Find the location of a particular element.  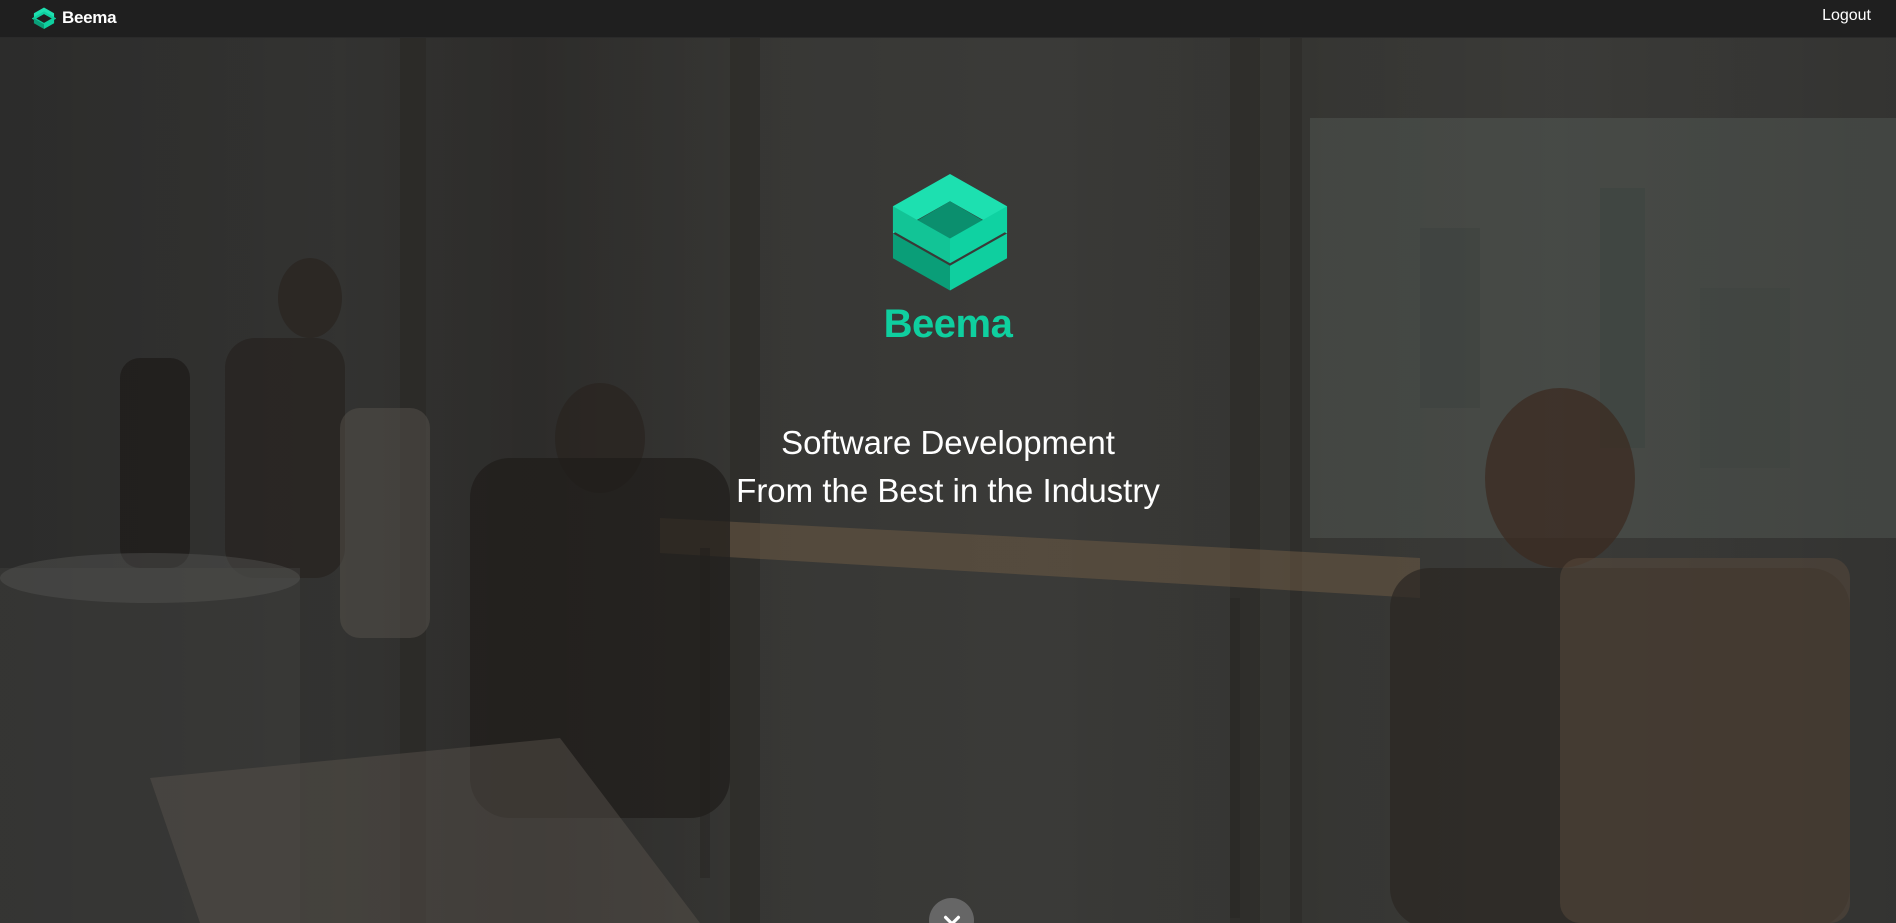

hero-tagline-line1: Software Development is located at coordinates (948, 442).